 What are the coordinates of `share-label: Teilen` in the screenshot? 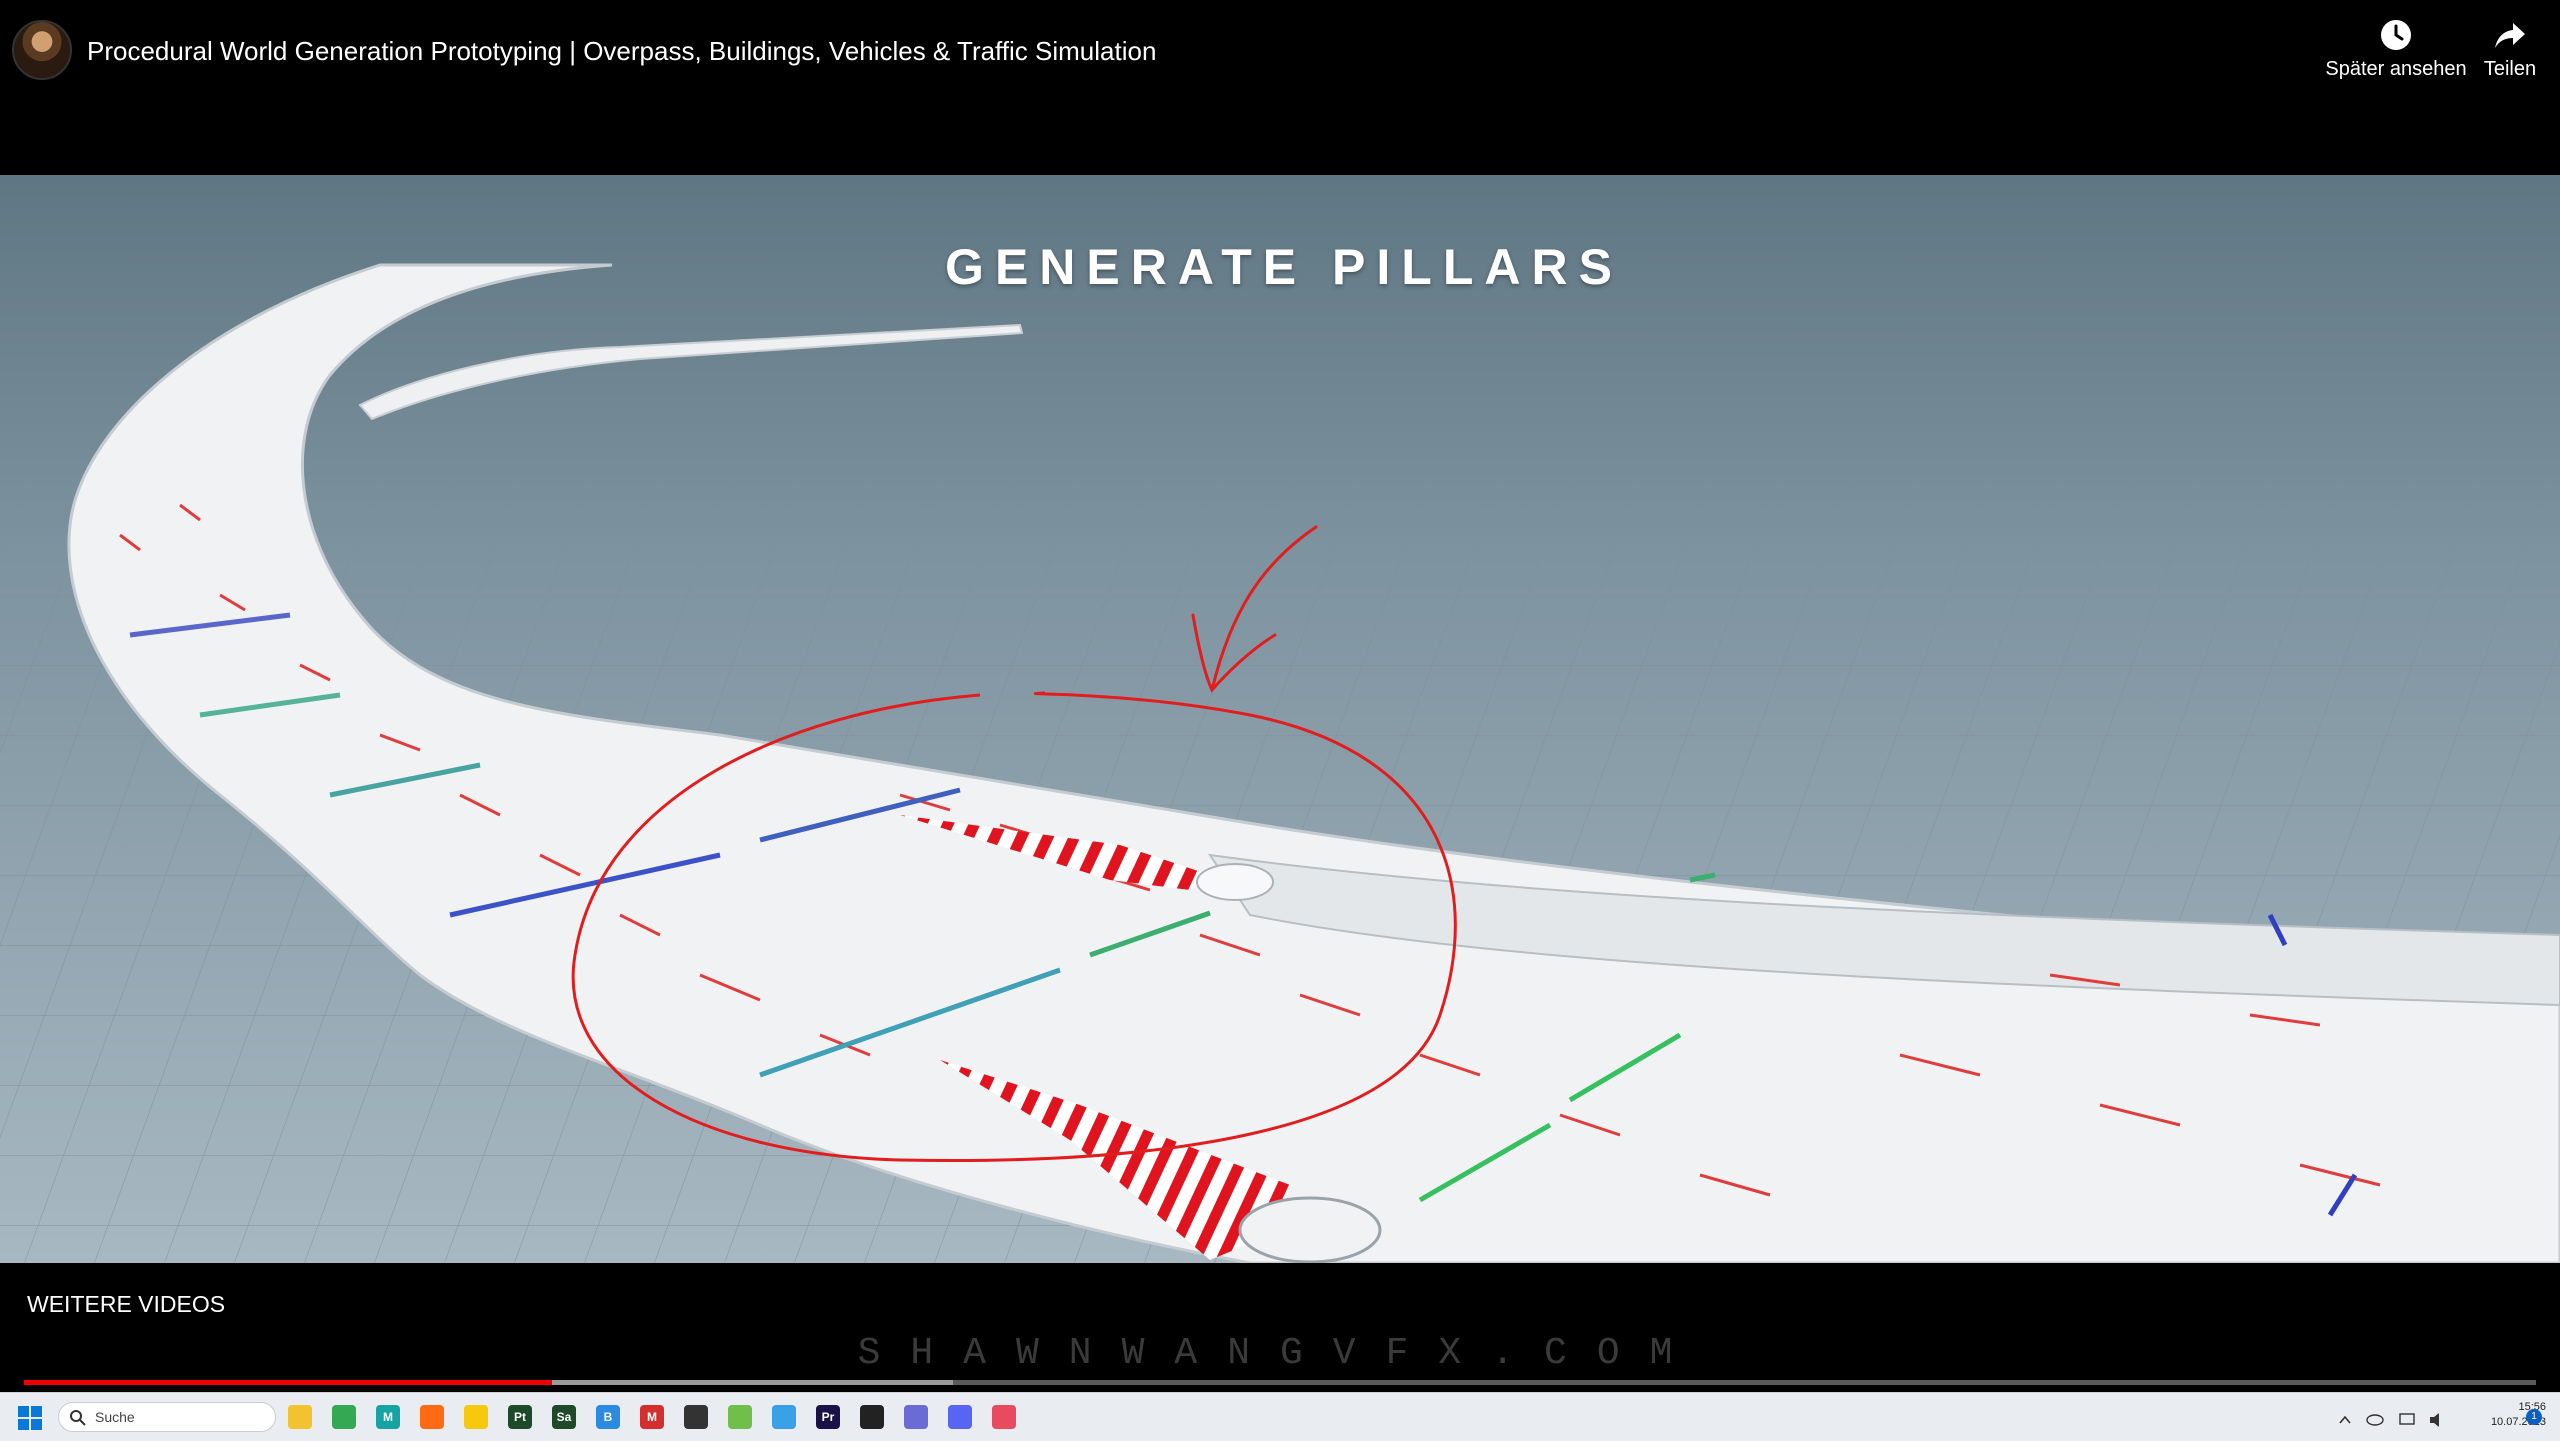 It's located at (2510, 69).